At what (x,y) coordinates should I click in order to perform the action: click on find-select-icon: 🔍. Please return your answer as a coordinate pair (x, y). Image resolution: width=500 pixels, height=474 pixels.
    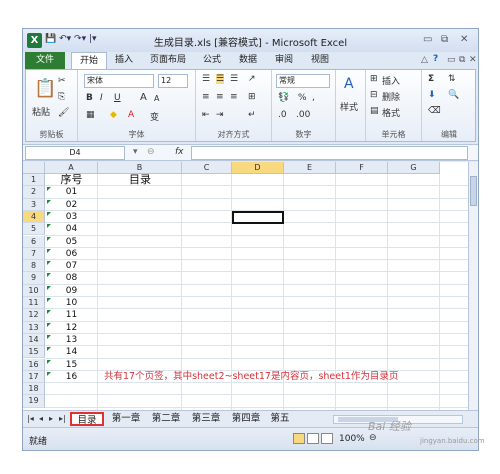
    Looking at the image, I should click on (453, 95).